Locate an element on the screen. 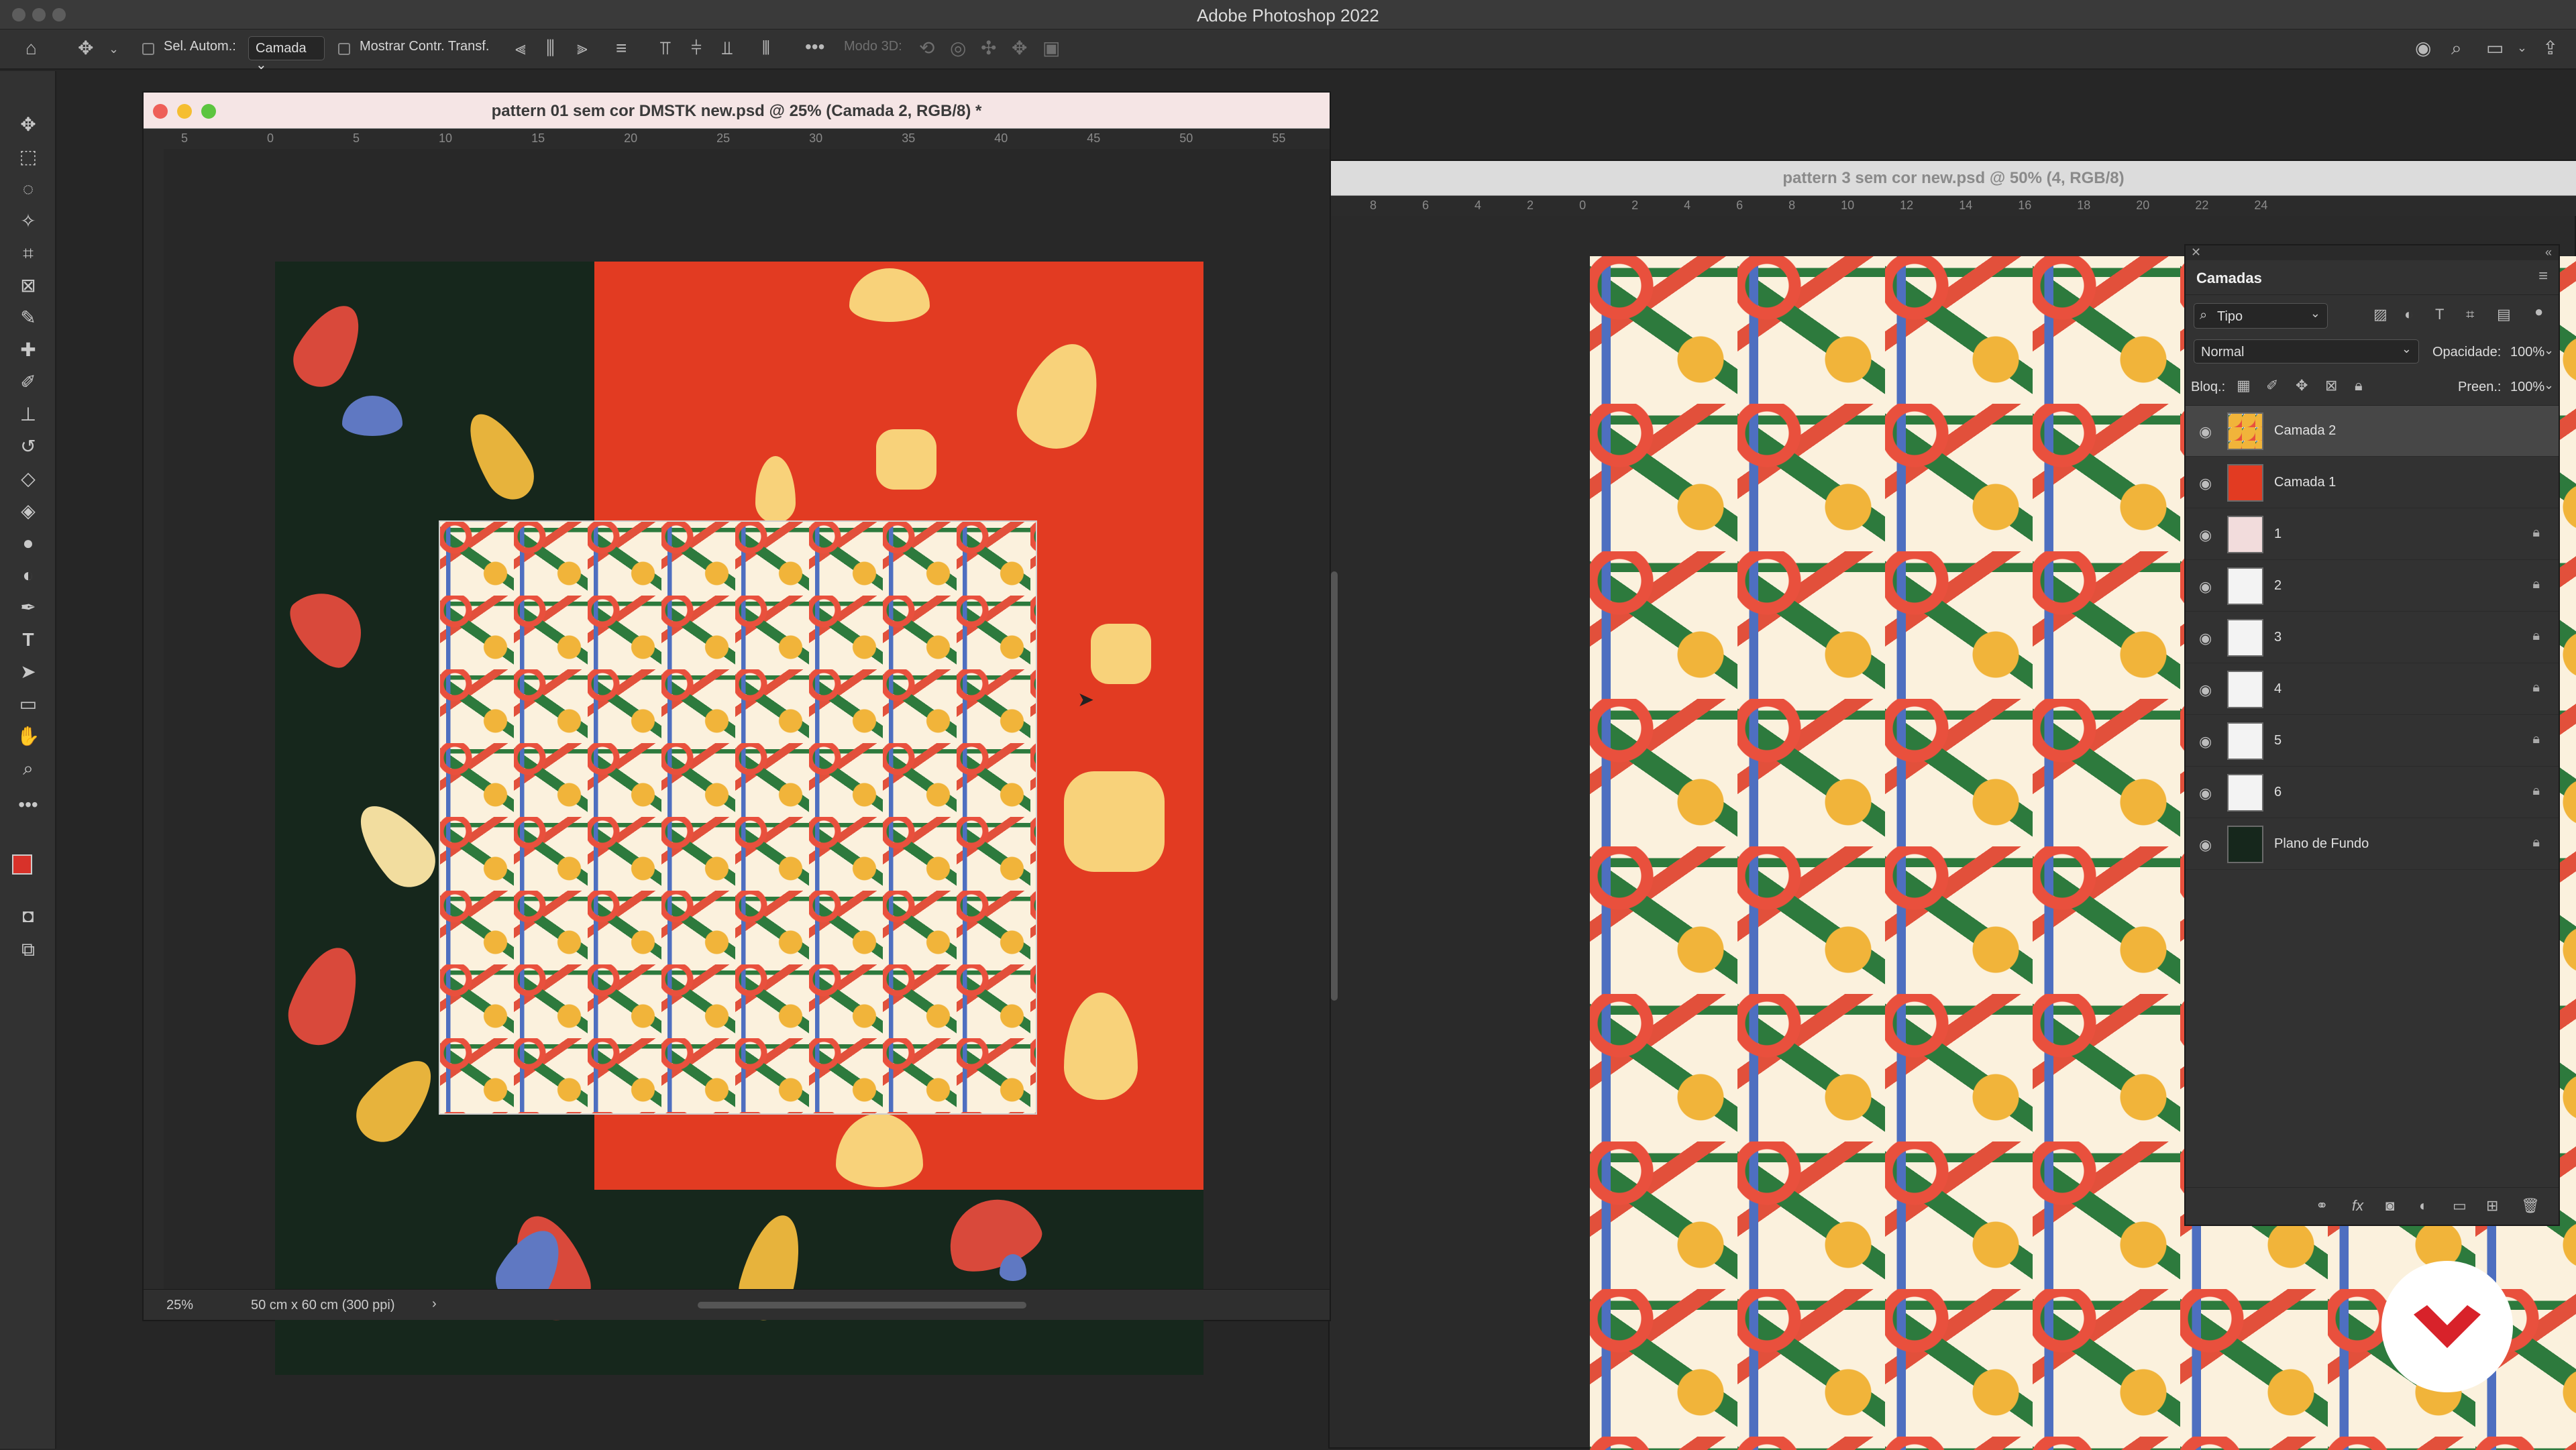 This screenshot has height=1450, width=2576. align-middle-icon: ⫩ is located at coordinates (696, 48).